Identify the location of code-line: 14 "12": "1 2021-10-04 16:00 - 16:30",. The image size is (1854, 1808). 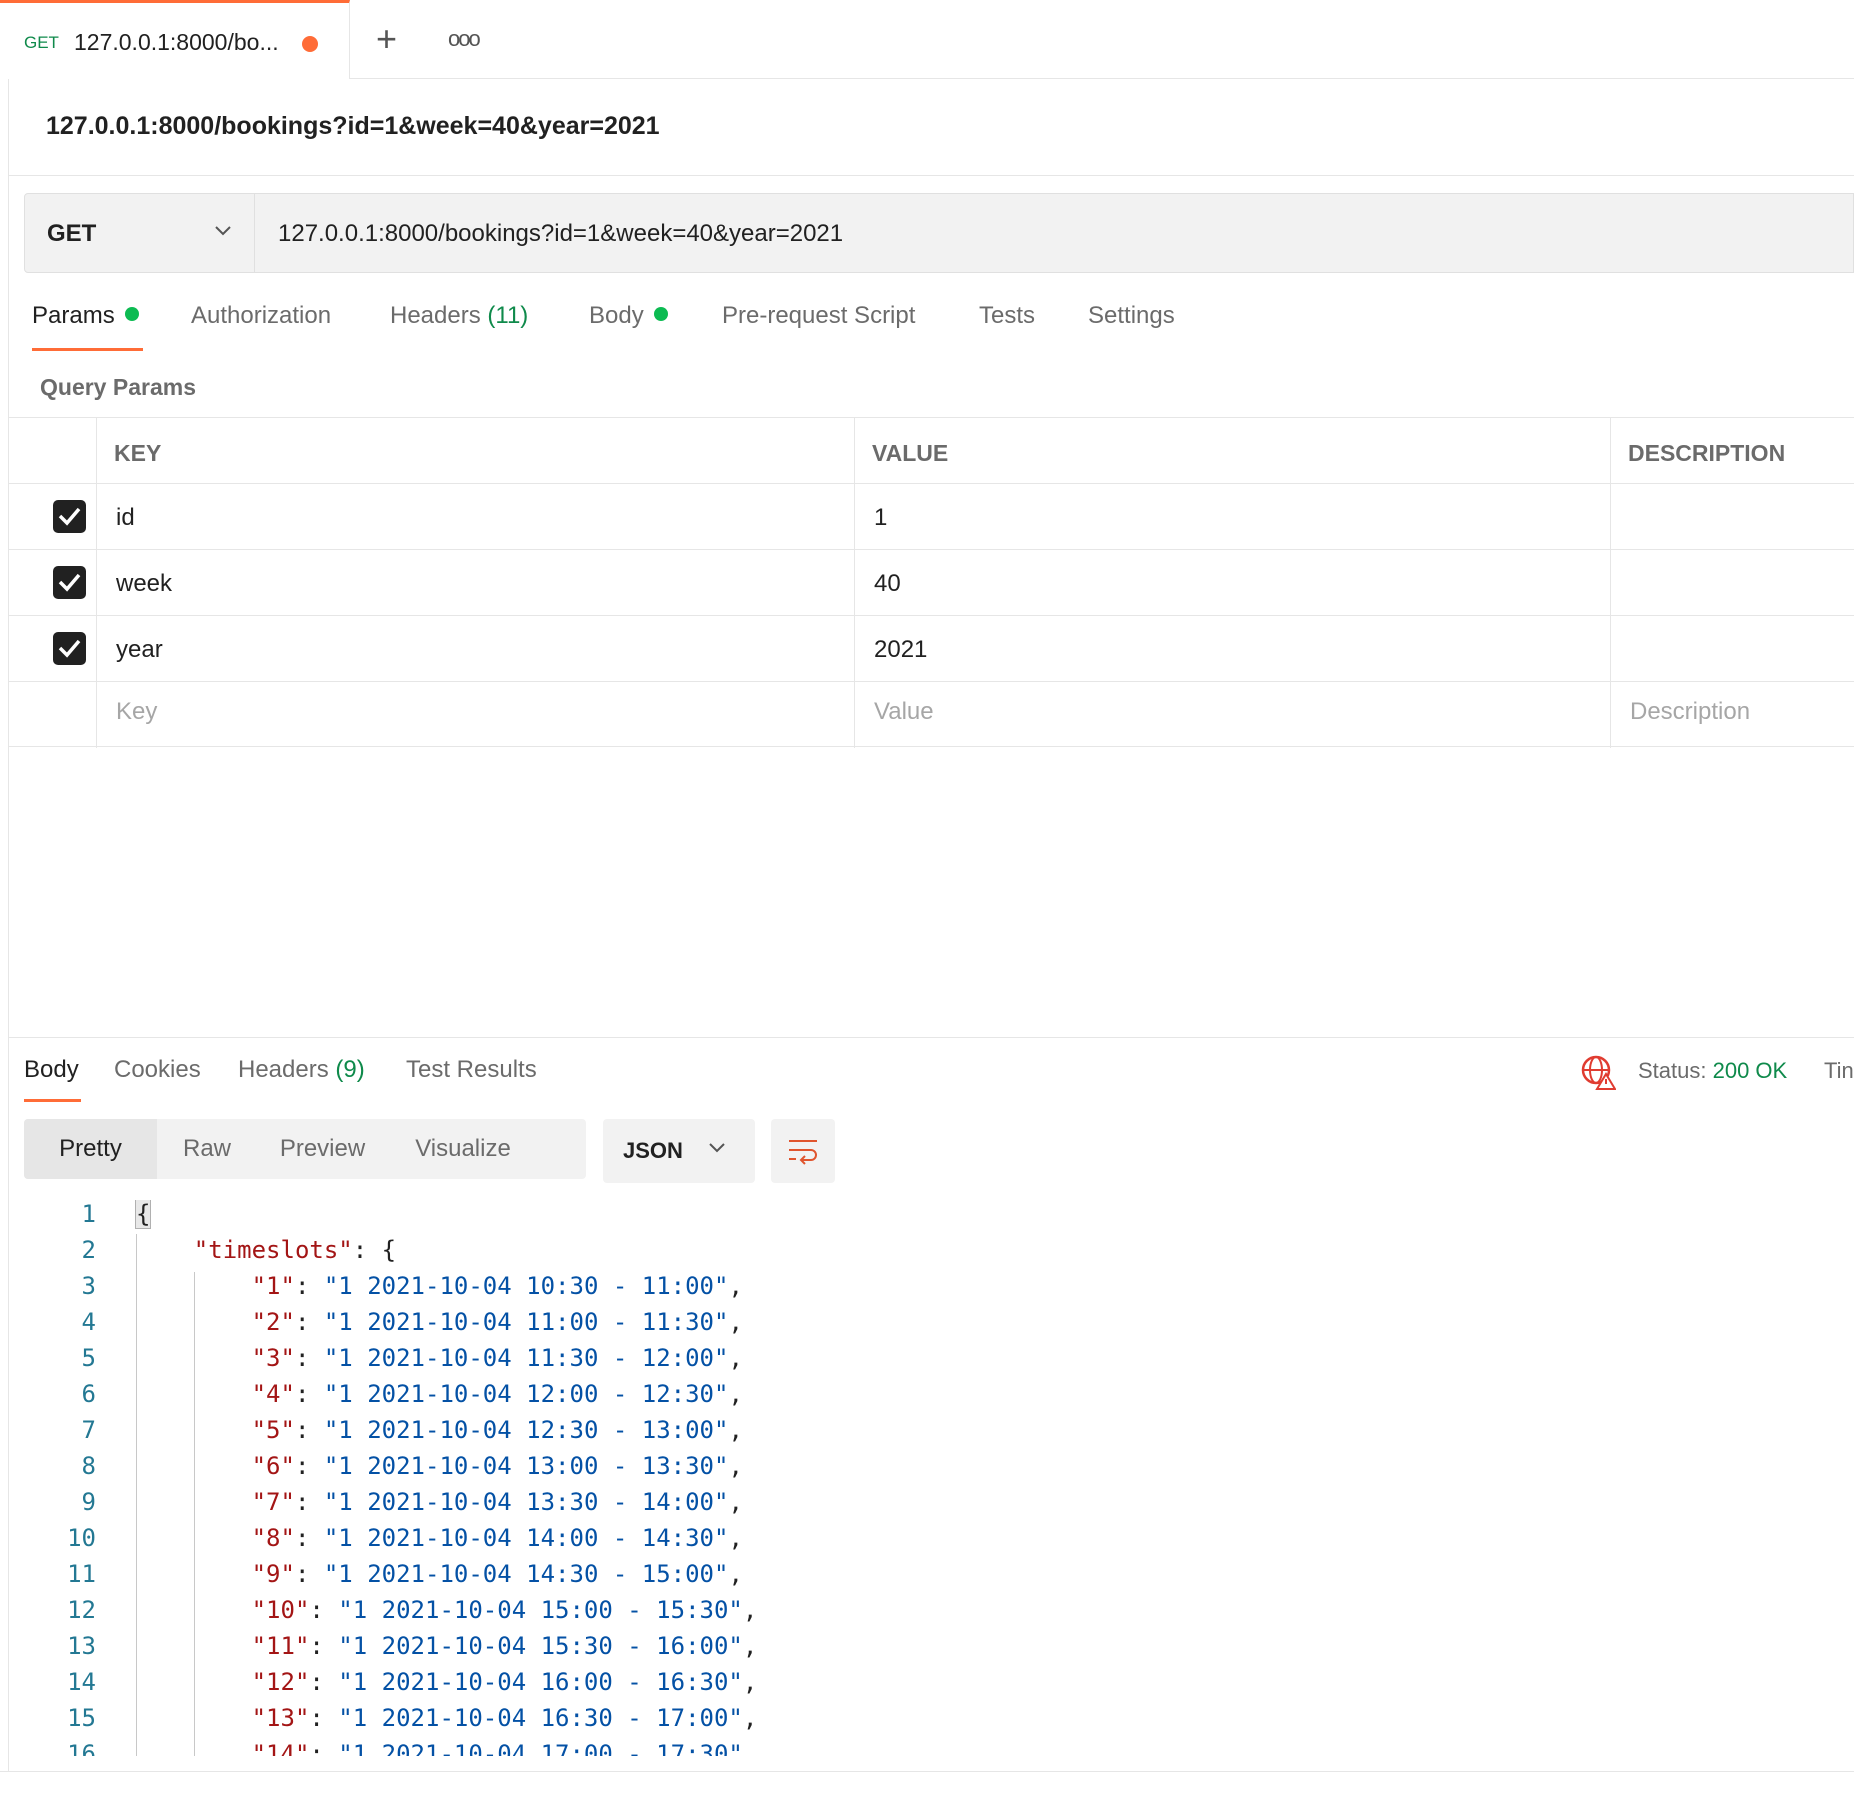
(931, 1686).